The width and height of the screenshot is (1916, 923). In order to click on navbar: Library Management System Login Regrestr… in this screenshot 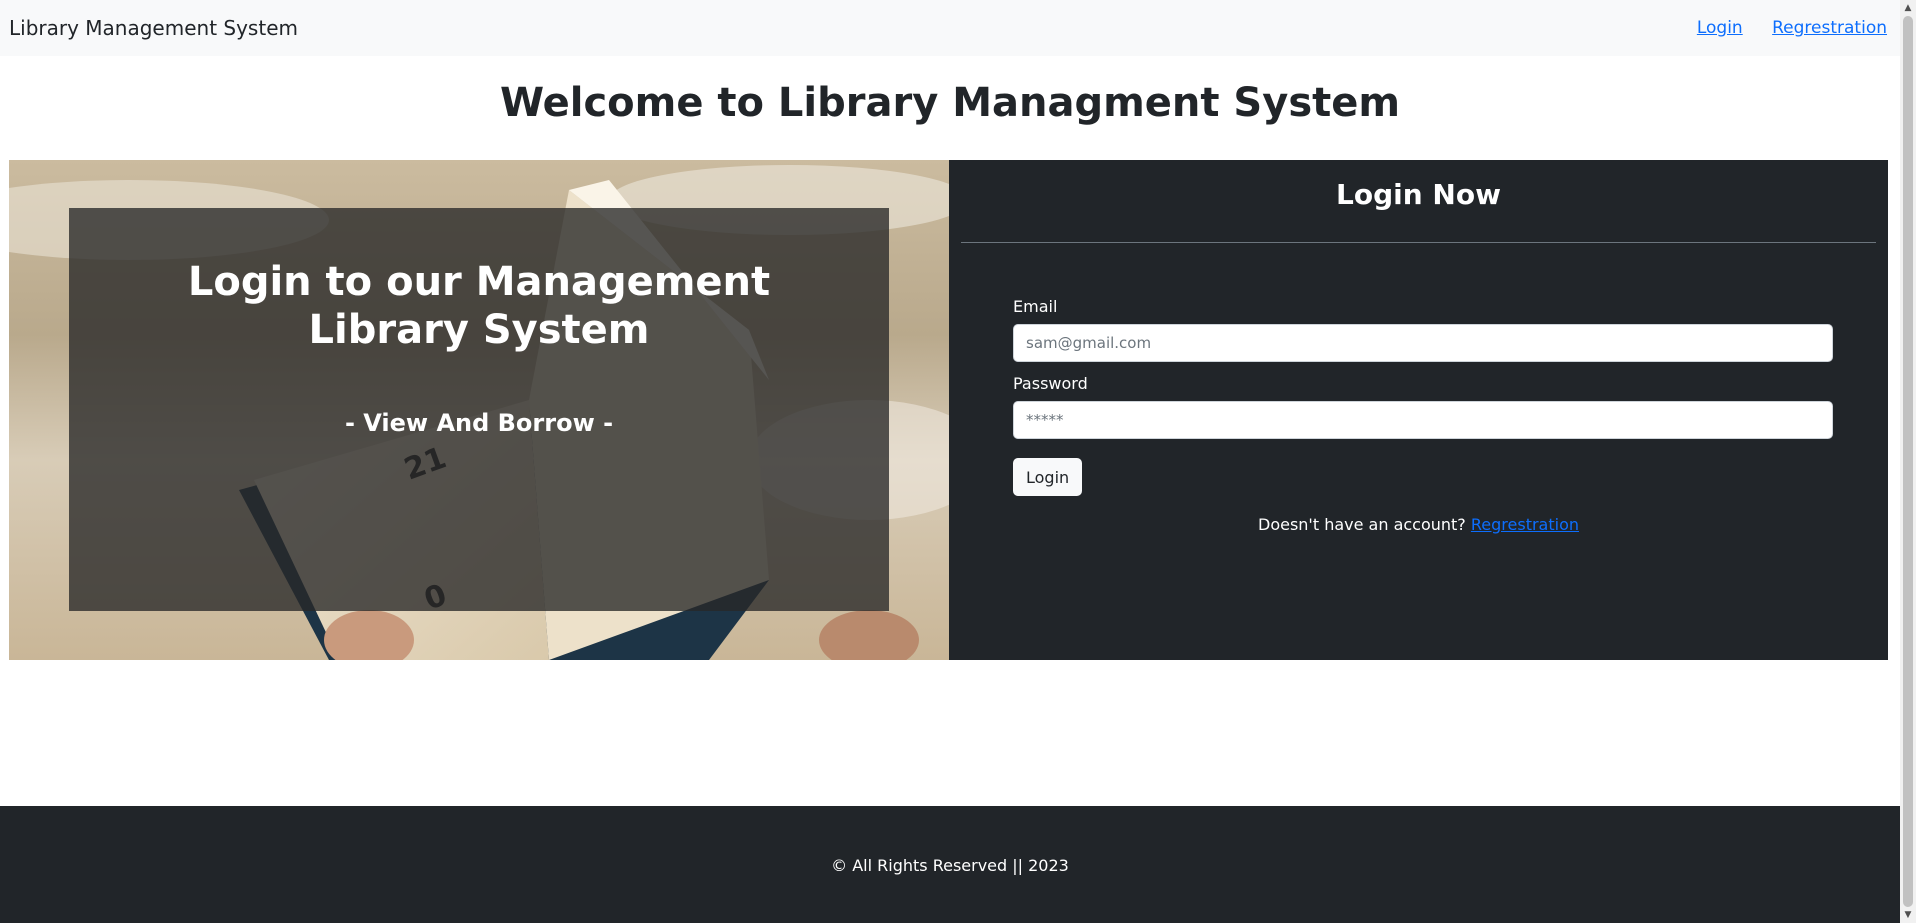, I will do `click(950, 28)`.